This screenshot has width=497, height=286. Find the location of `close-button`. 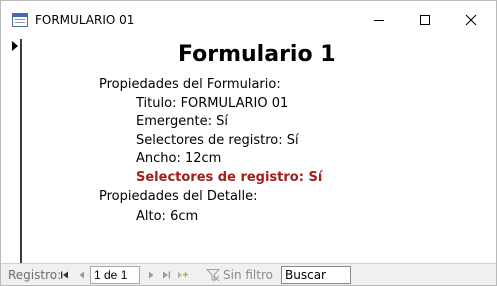

close-button is located at coordinates (471, 20).